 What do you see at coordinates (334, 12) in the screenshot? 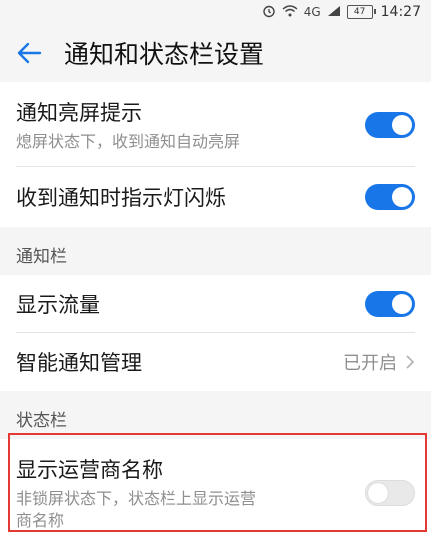
I see `signal-icon` at bounding box center [334, 12].